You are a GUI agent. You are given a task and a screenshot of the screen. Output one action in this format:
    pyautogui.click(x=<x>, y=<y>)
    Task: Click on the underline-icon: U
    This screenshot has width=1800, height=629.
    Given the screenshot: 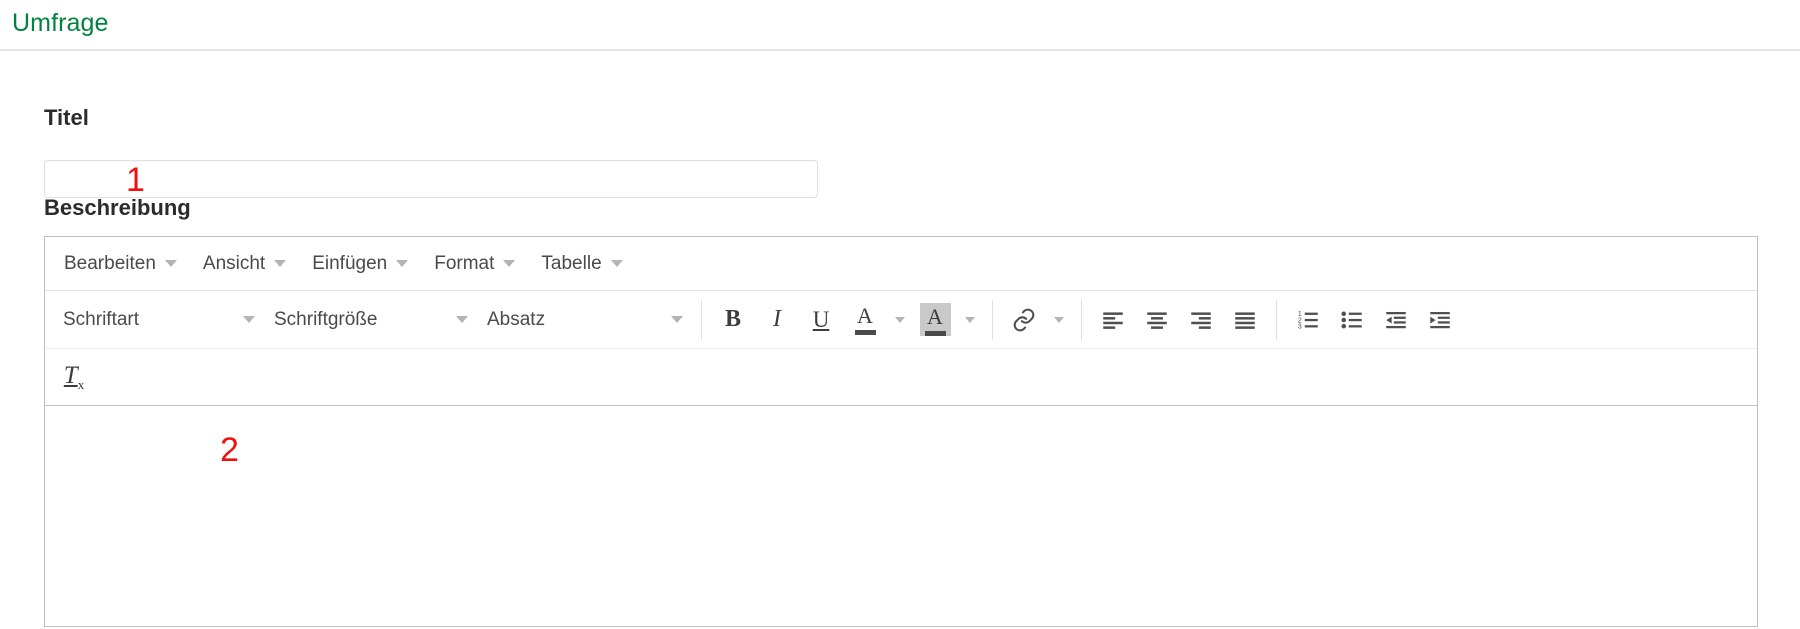 What is the action you would take?
    pyautogui.click(x=821, y=319)
    